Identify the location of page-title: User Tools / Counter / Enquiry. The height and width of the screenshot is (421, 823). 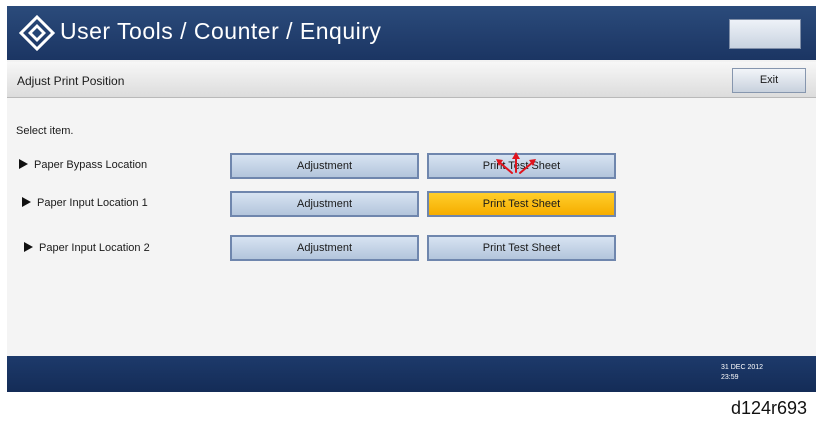
(221, 31).